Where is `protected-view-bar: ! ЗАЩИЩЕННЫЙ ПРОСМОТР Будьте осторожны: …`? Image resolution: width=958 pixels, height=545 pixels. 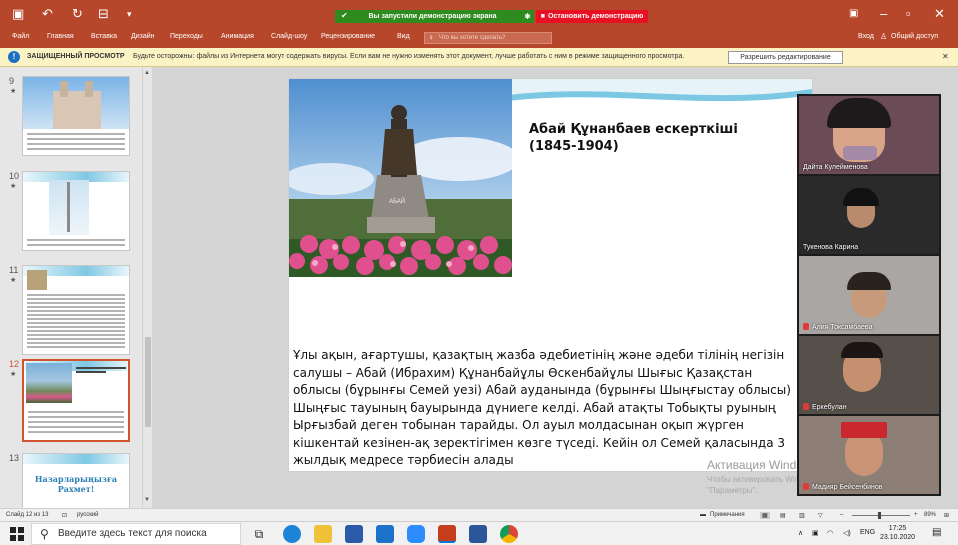
protected-view-bar: ! ЗАЩИЩЕННЫЙ ПРОСМОТР Будьте осторожны: … is located at coordinates (479, 57).